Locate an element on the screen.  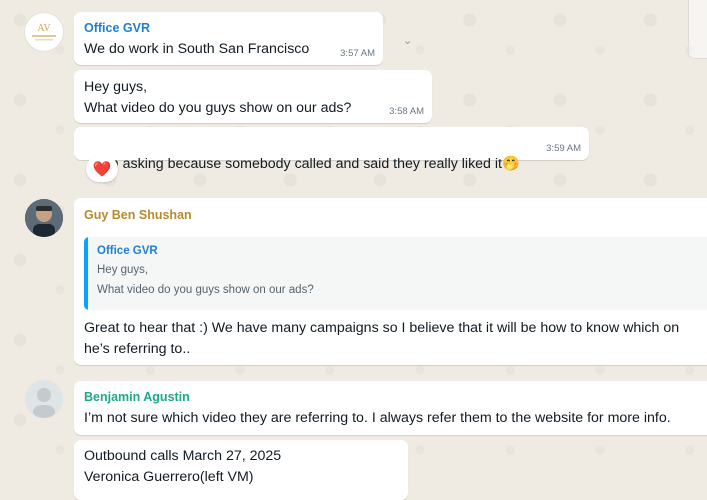
reaction-badge: ❤️ is located at coordinates (102, 169).